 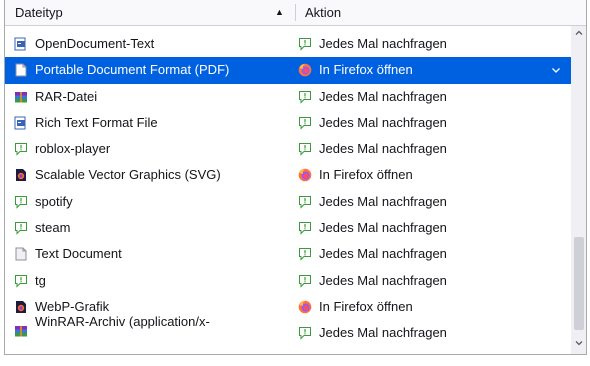 I want to click on table-row: tg Jedes Mal nachfragen, so click(x=288, y=281).